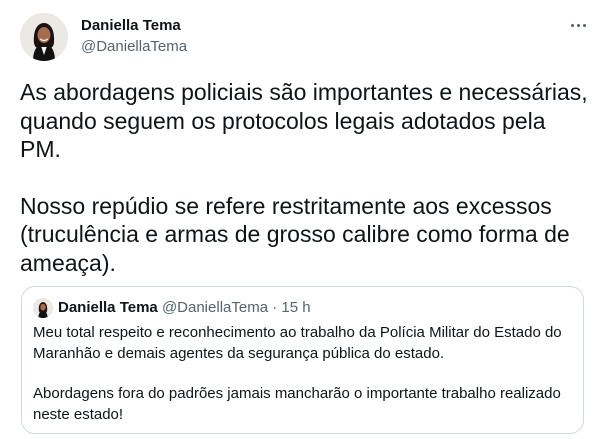 This screenshot has width=607, height=439. I want to click on avatar-image, so click(44, 37).